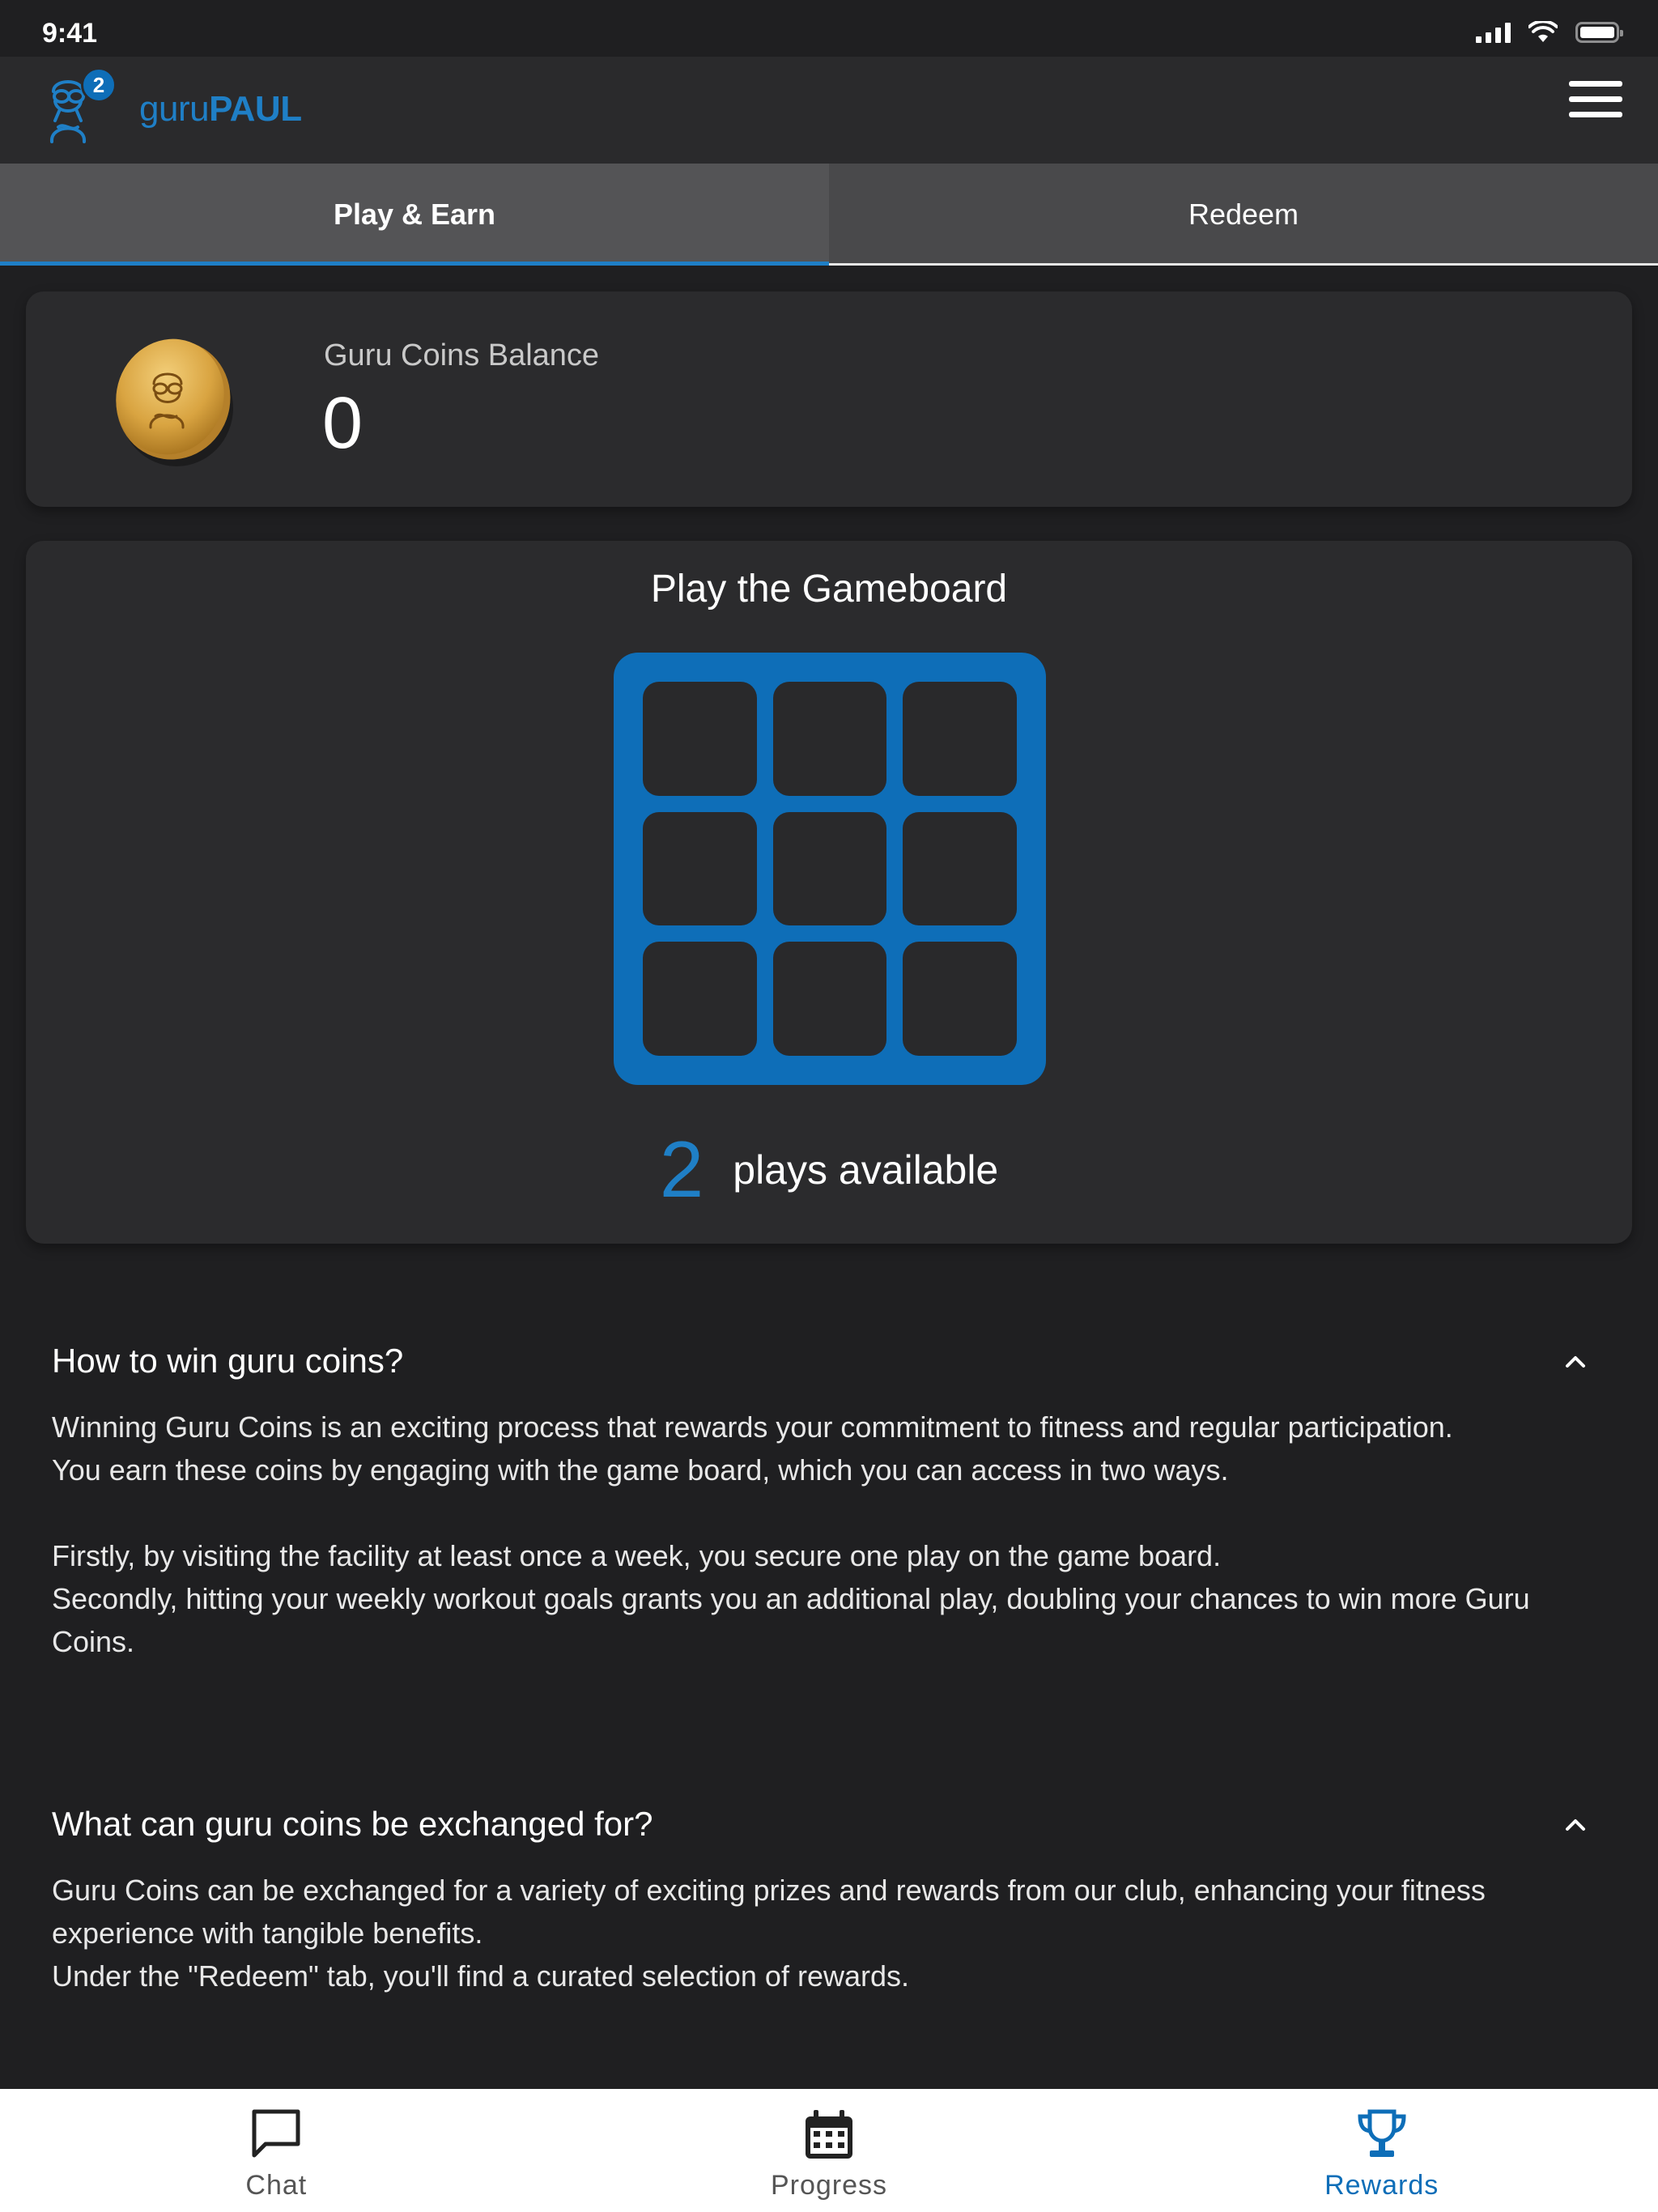 This screenshot has width=1658, height=2212. What do you see at coordinates (276, 2185) in the screenshot?
I see `nav-chat-label: Chat` at bounding box center [276, 2185].